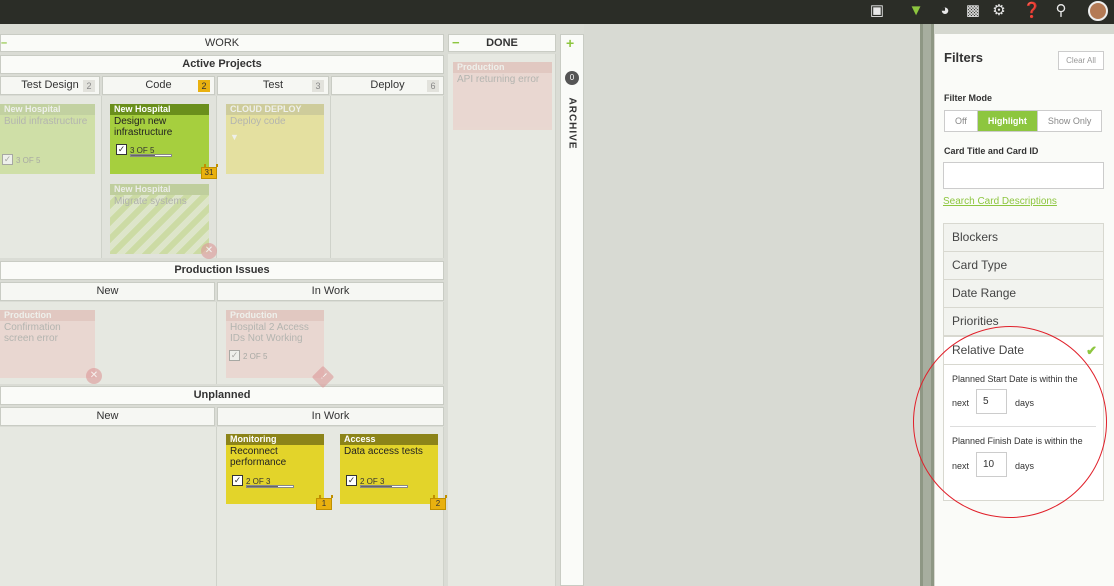 The width and height of the screenshot is (1114, 586). I want to click on lane-production-issues: Production Issues, so click(222, 270).